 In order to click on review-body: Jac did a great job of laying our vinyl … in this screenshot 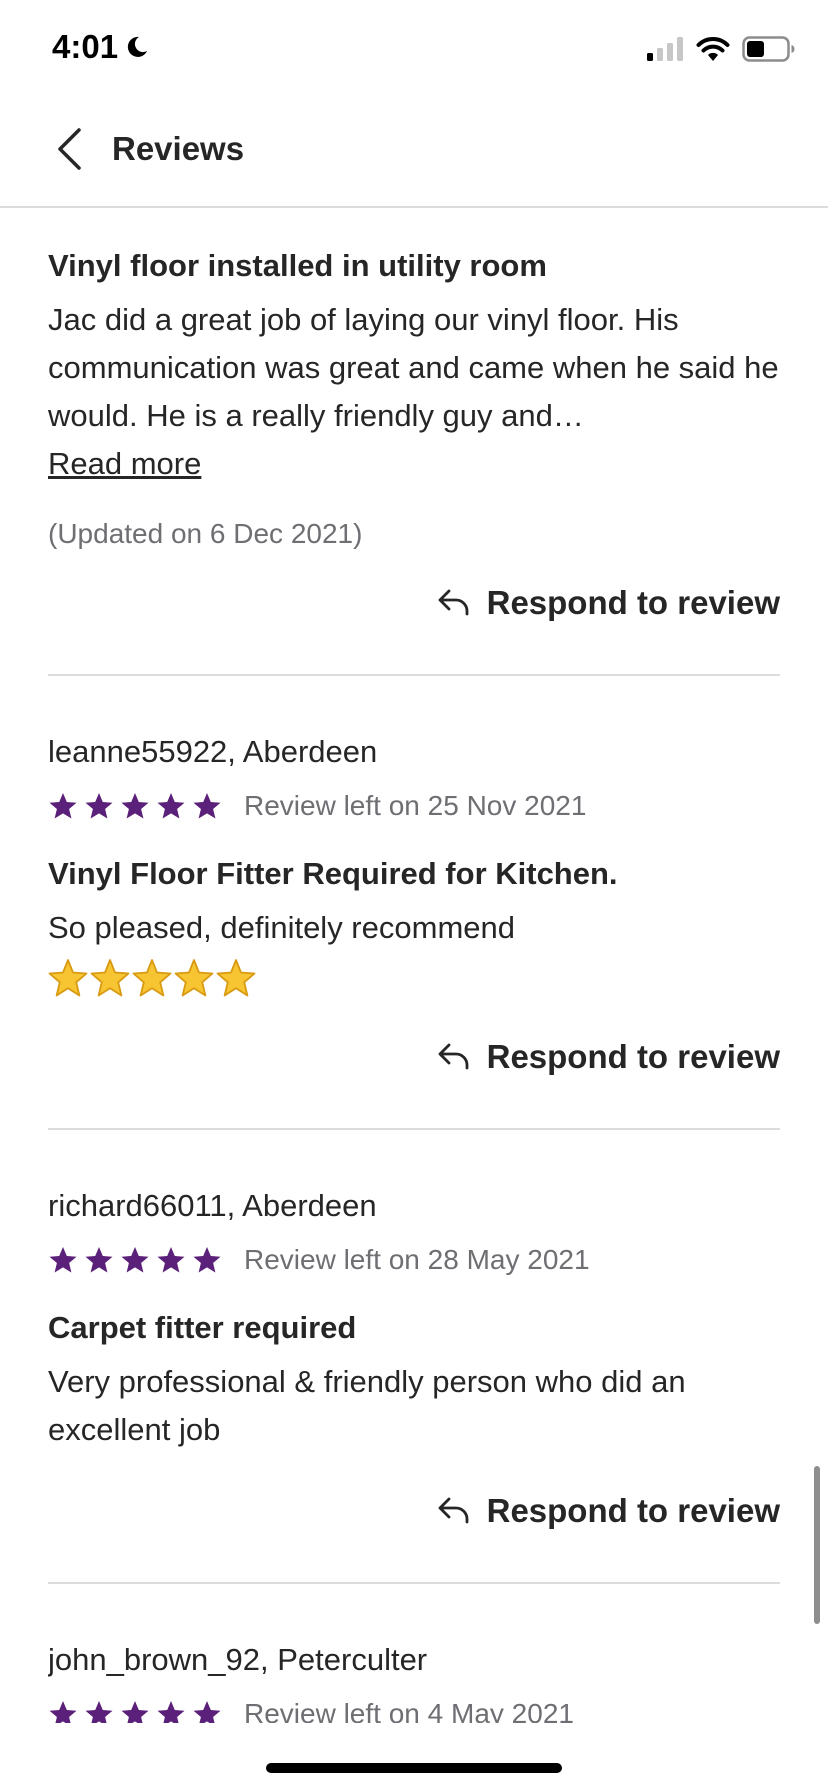, I will do `click(413, 367)`.